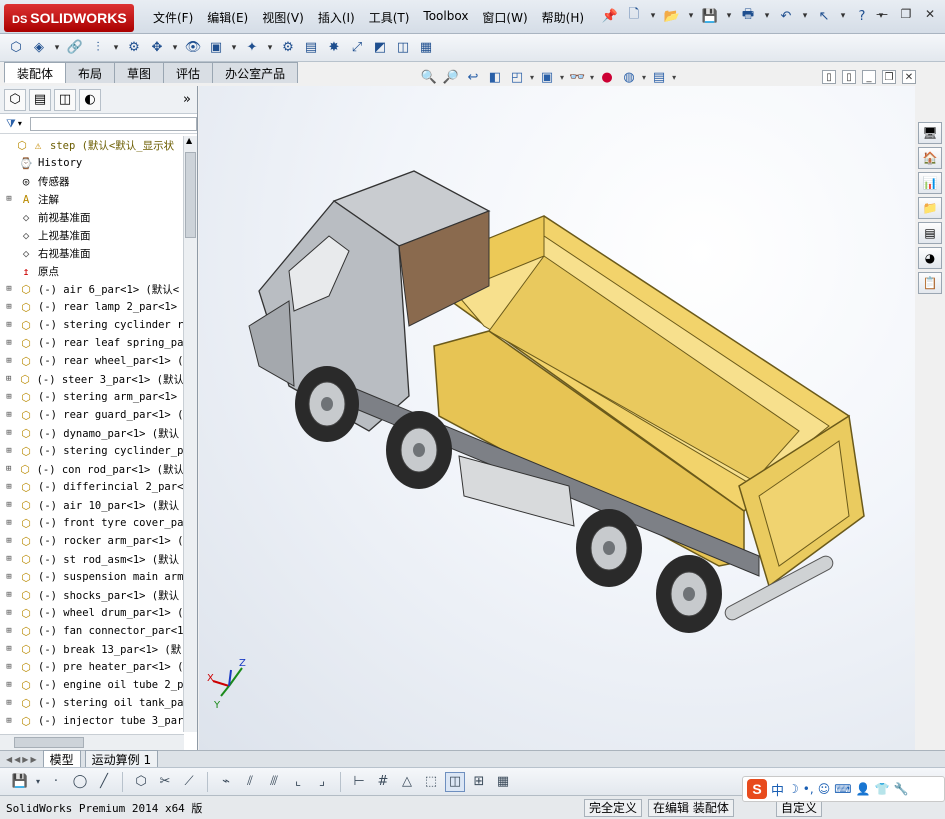 Image resolution: width=945 pixels, height=819 pixels. Describe the element at coordinates (92, 199) in the screenshot. I see `tree-item: ⊞ A 注解` at that location.